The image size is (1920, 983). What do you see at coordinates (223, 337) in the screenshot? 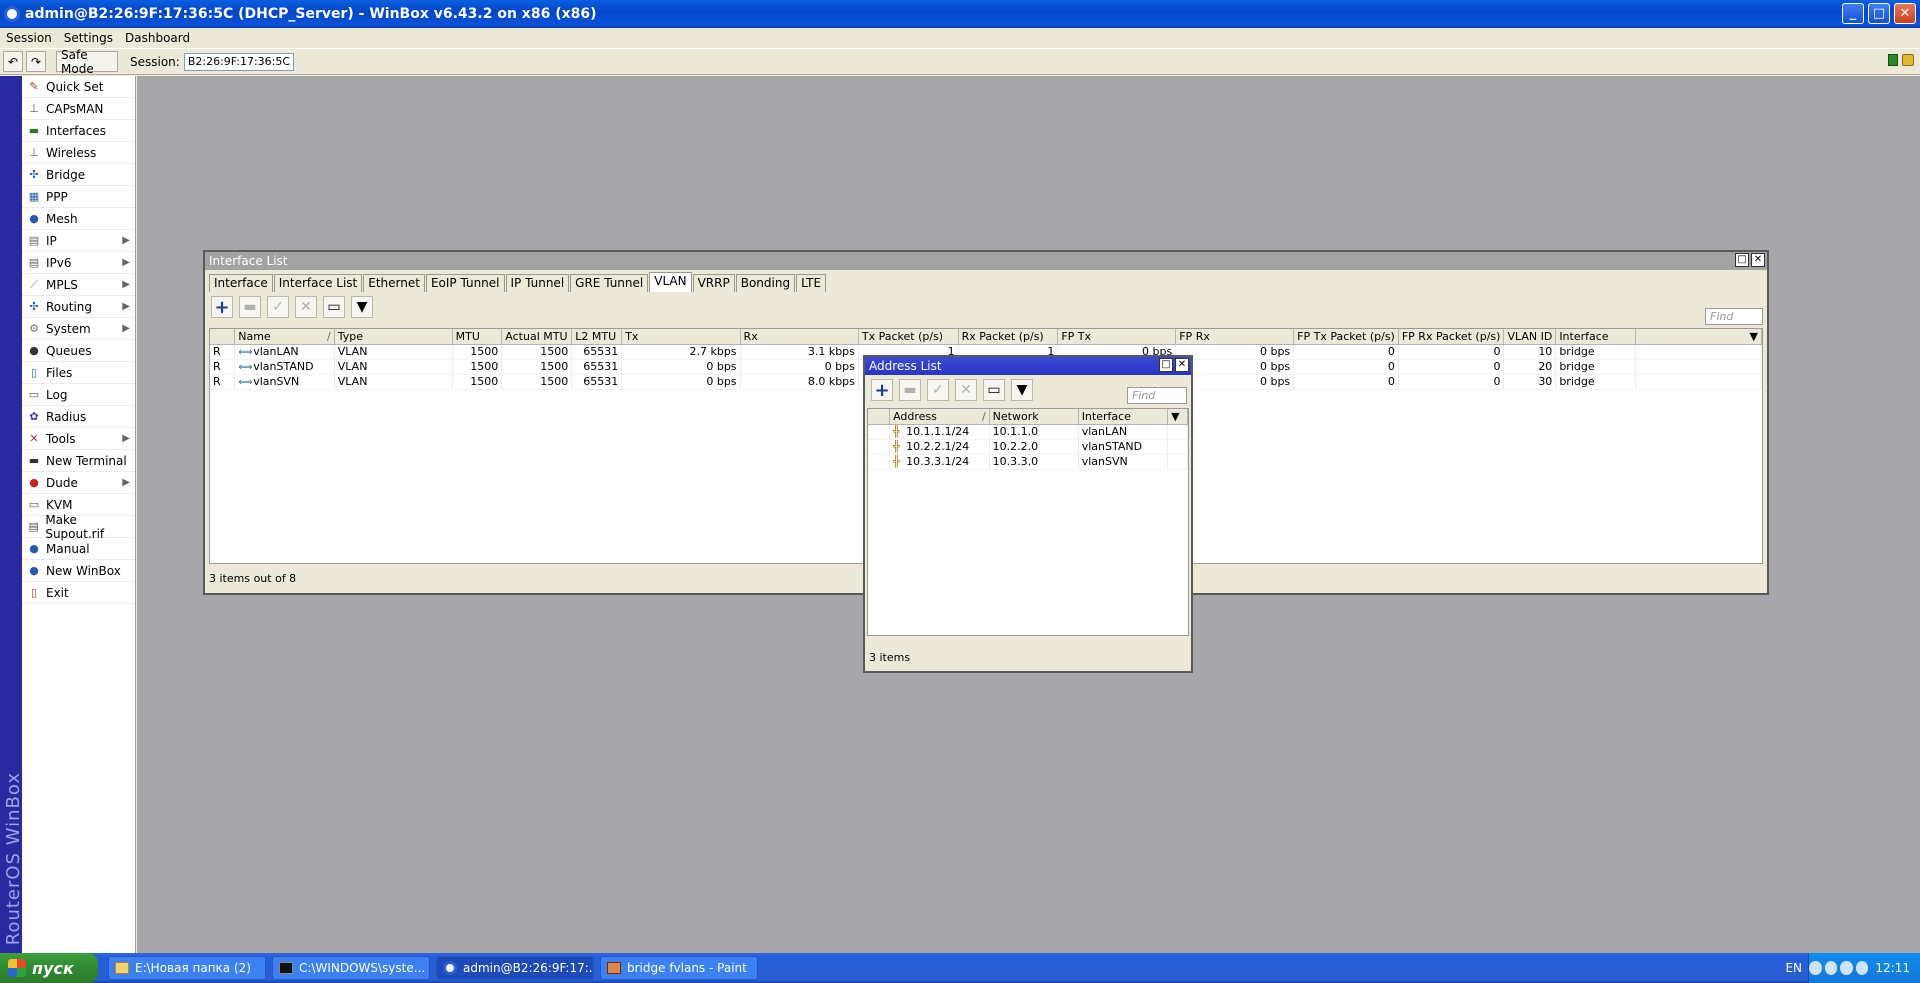
I see `col-flag` at bounding box center [223, 337].